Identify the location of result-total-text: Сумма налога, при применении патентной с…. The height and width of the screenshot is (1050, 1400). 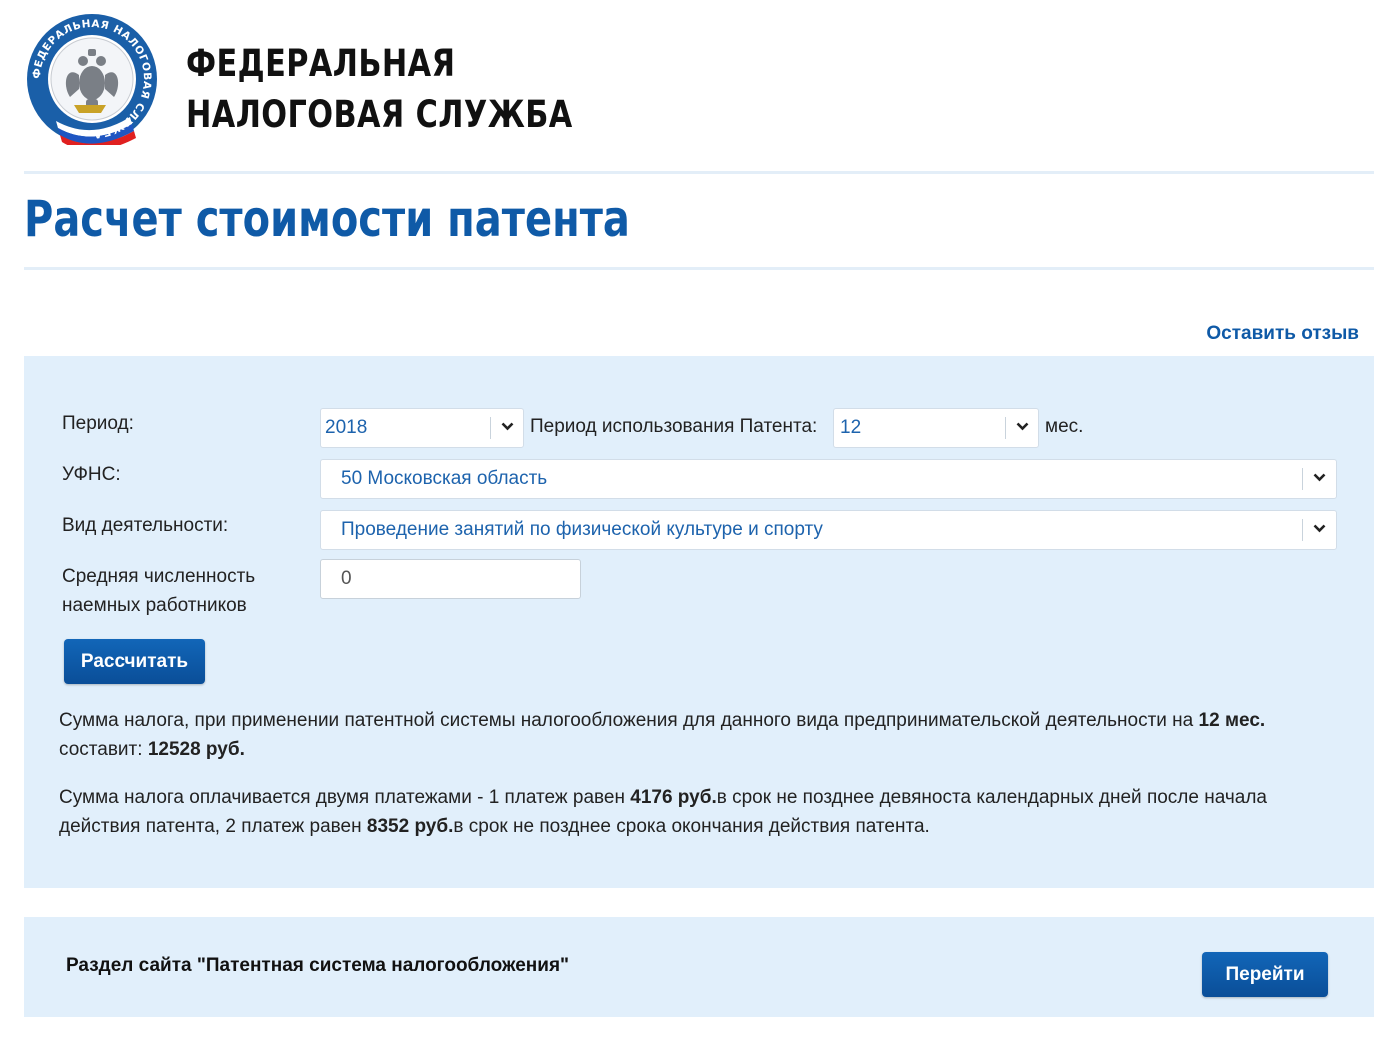
(662, 735).